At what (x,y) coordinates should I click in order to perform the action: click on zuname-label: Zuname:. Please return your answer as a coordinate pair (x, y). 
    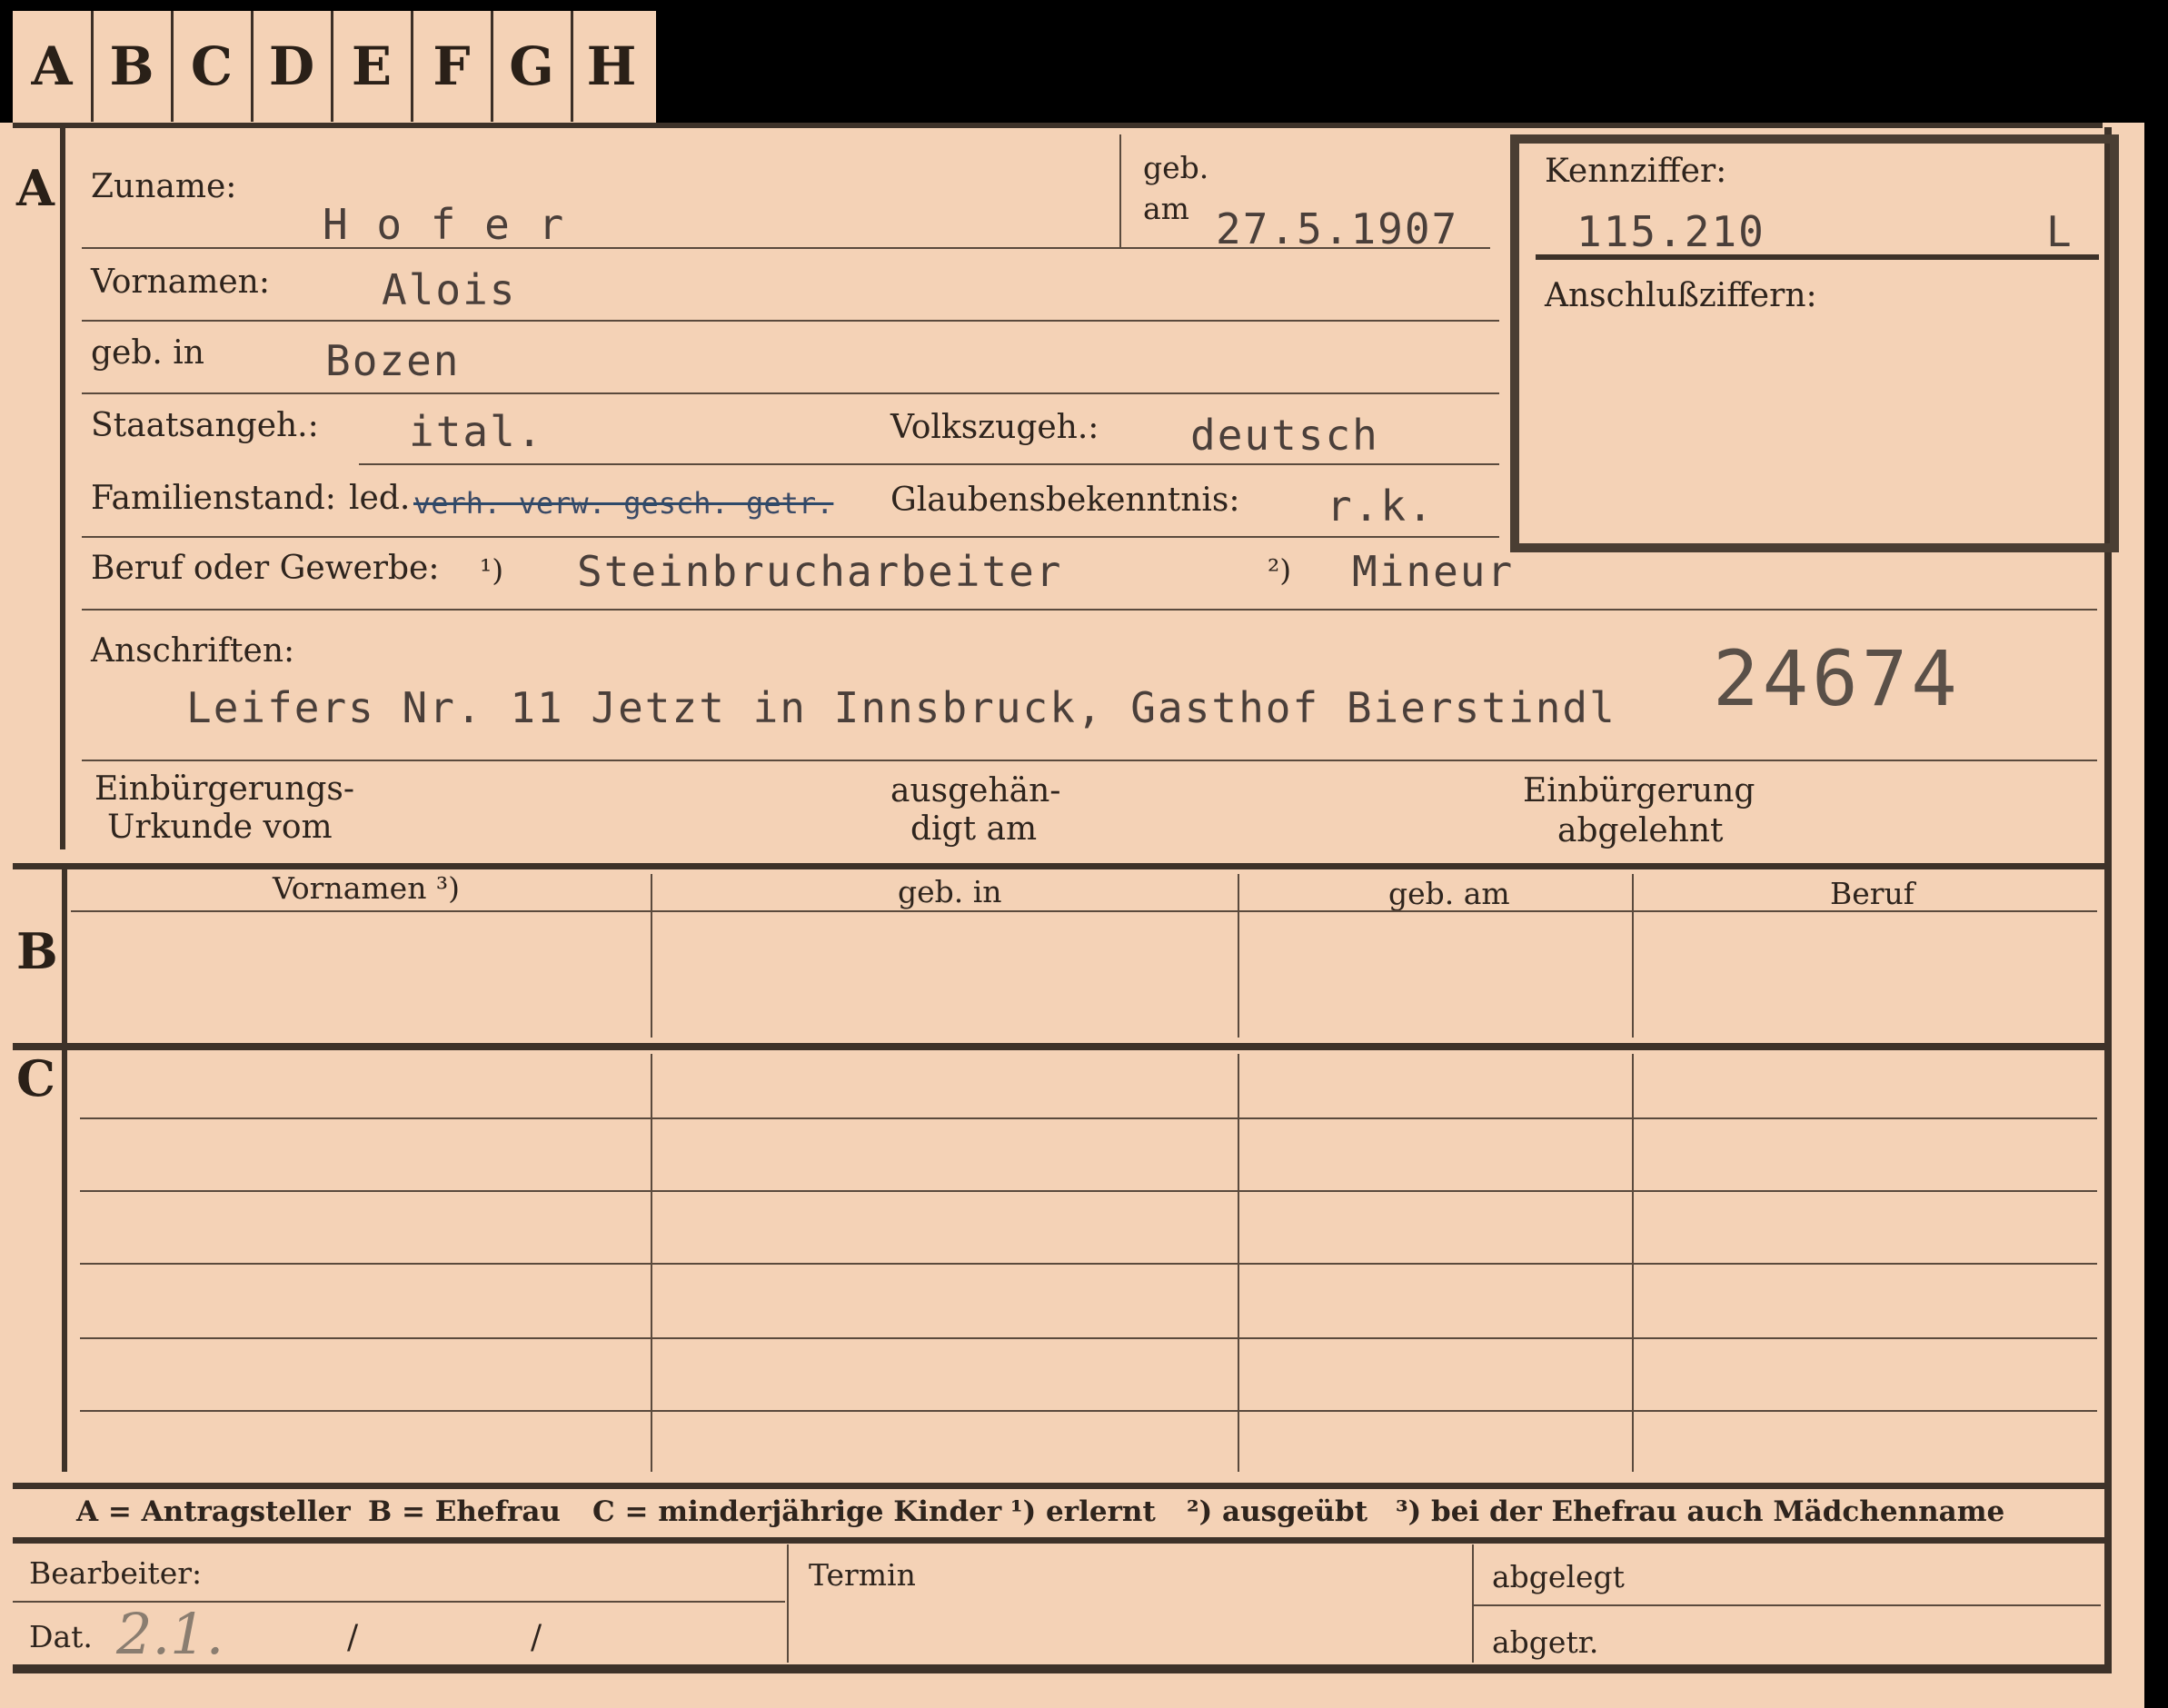
    Looking at the image, I should click on (164, 186).